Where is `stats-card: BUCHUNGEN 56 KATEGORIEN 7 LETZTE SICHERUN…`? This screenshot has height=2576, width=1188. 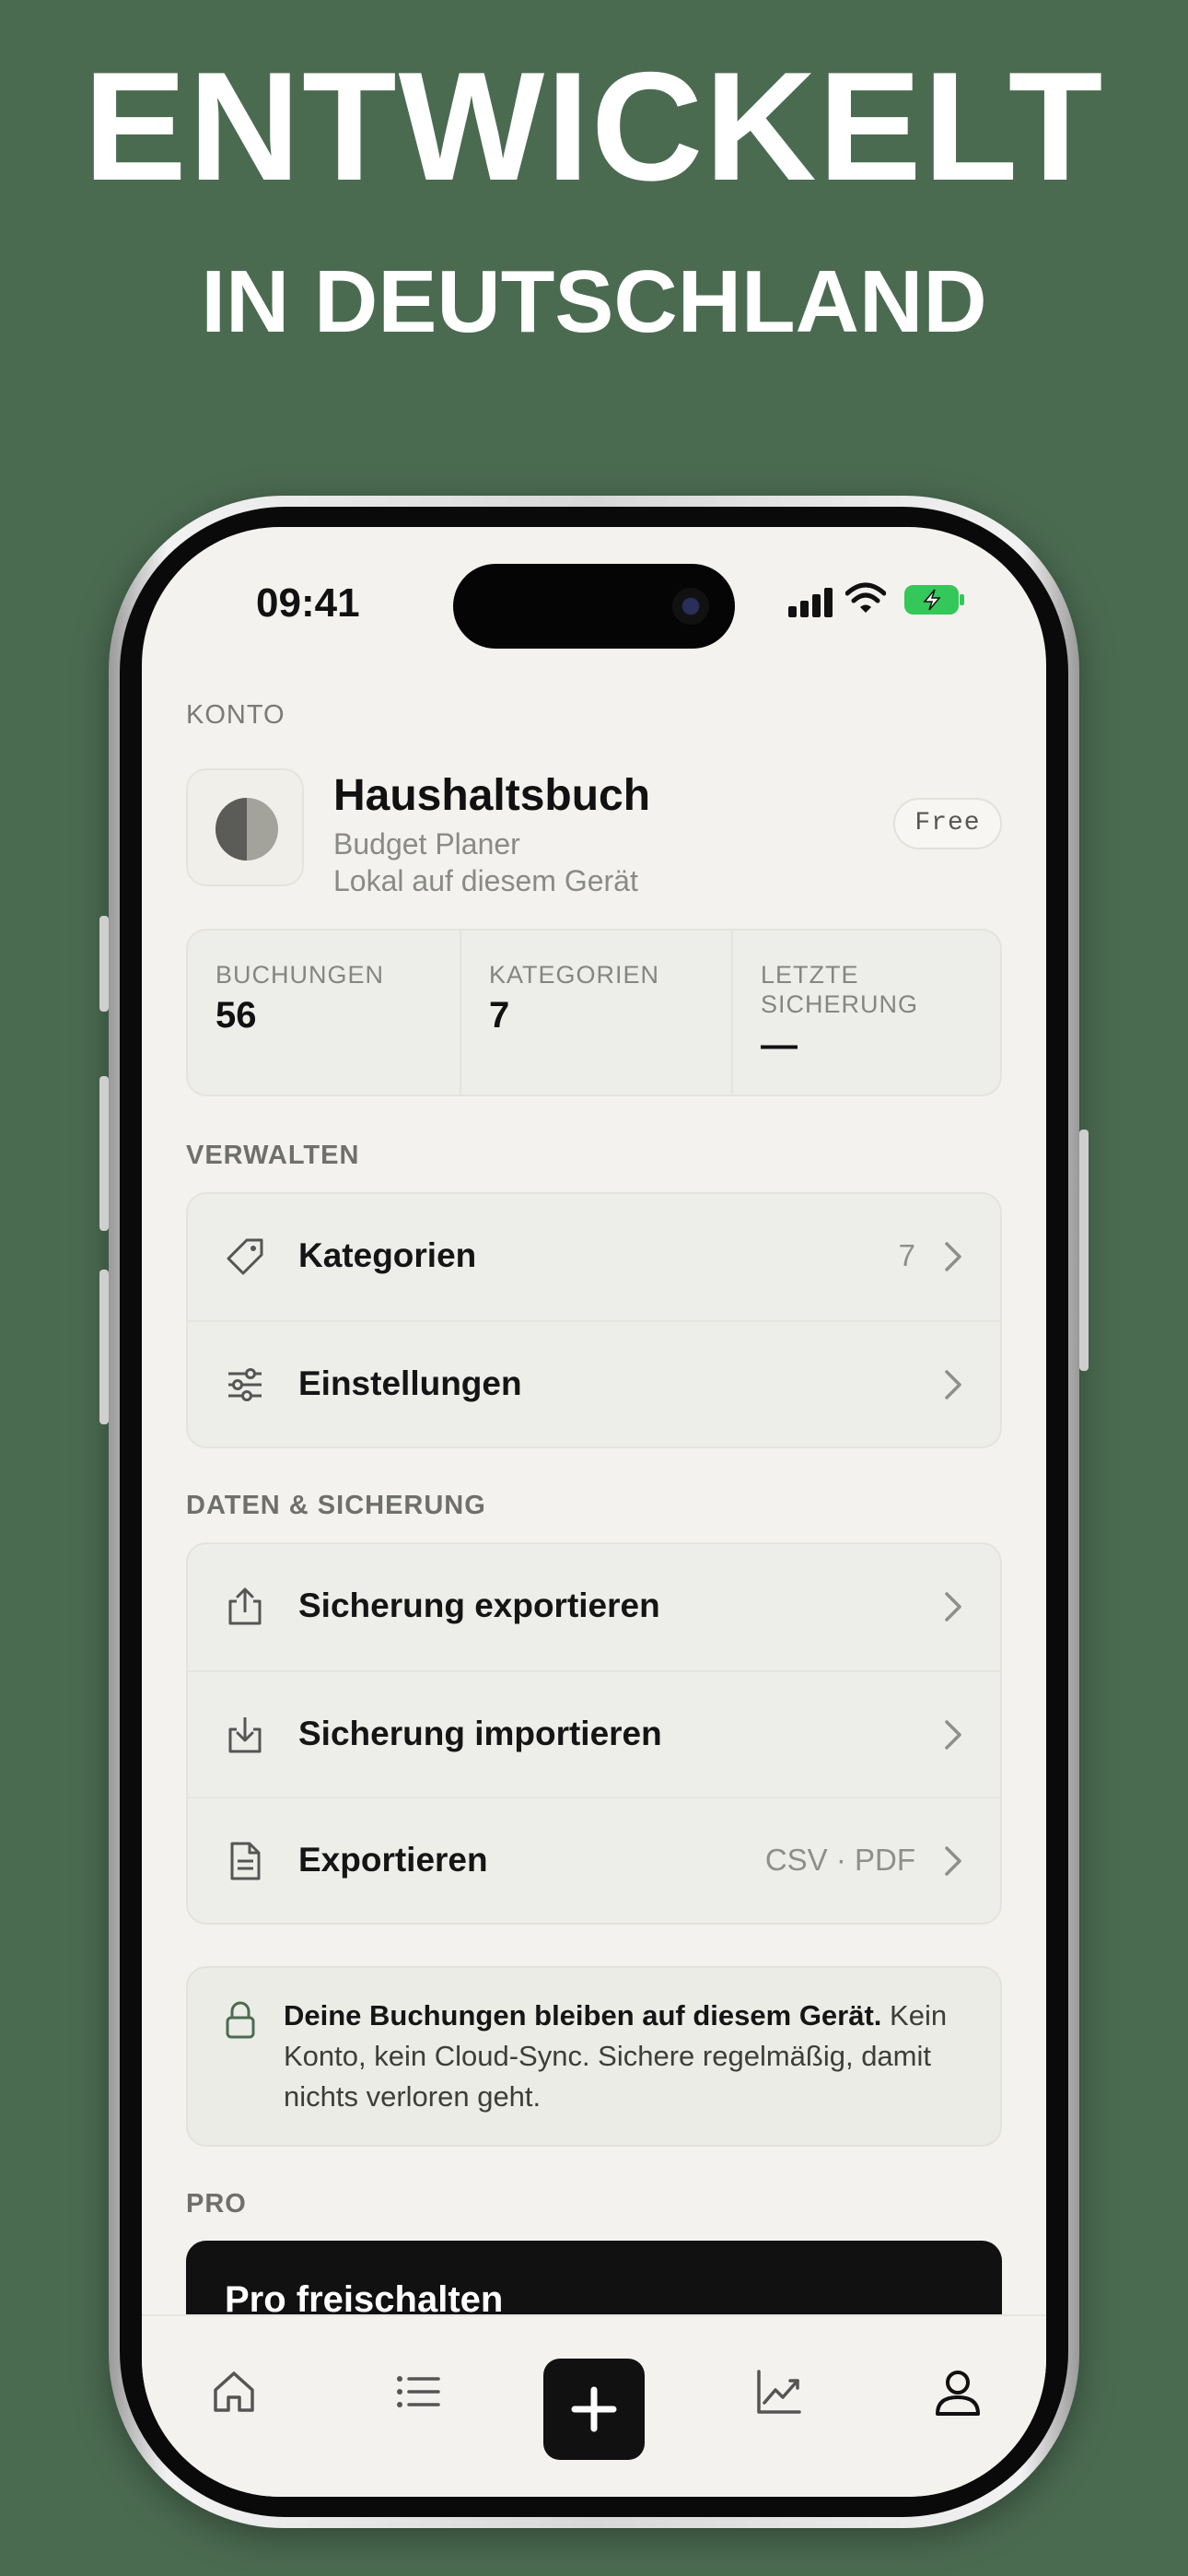 stats-card: BUCHUNGEN 56 KATEGORIEN 7 LETZTE SICHERUN… is located at coordinates (594, 1012).